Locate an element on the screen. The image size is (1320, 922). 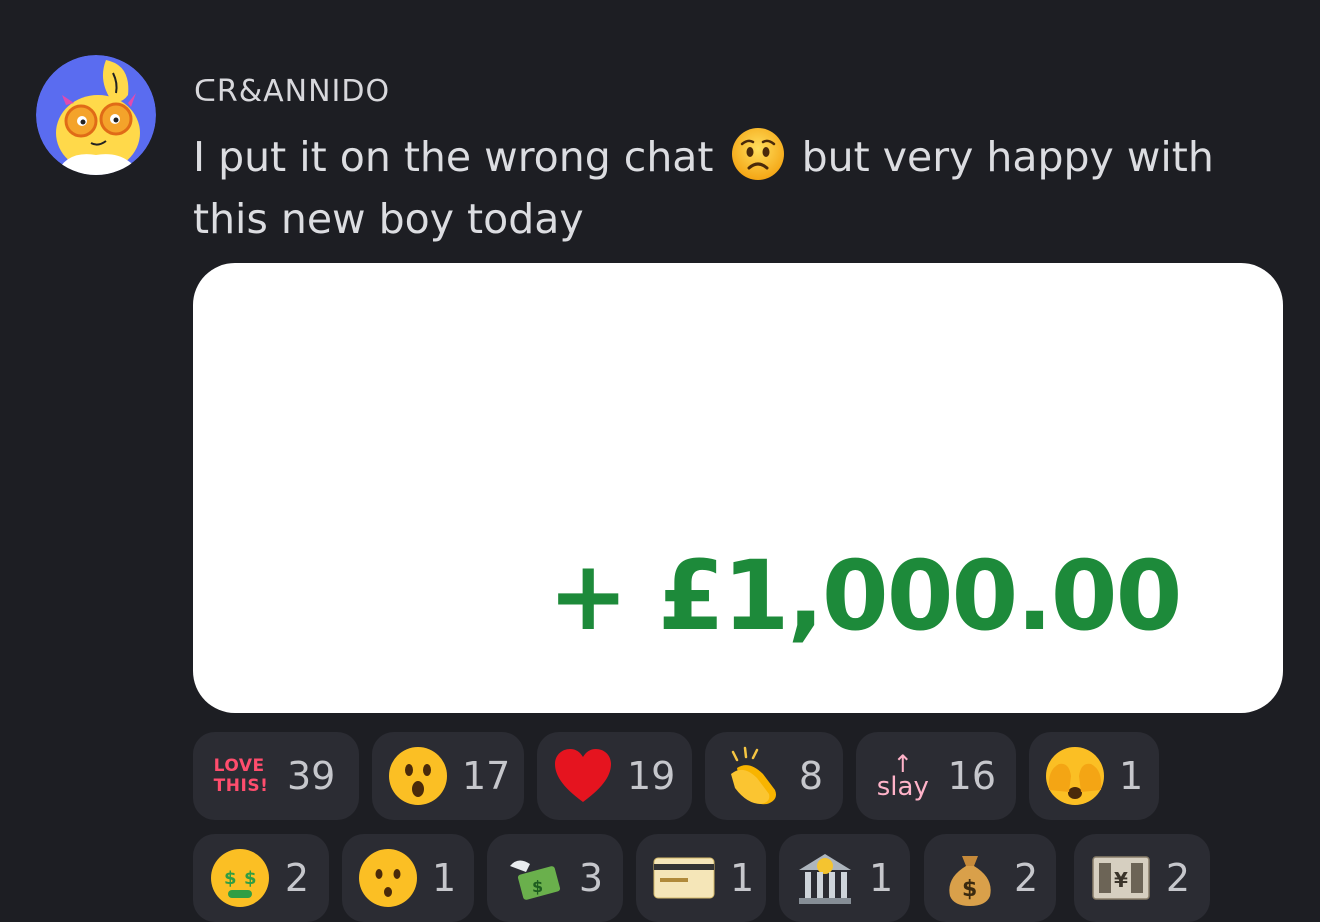
yen-banknote-icon: ¥ is located at coordinates (1121, 878).